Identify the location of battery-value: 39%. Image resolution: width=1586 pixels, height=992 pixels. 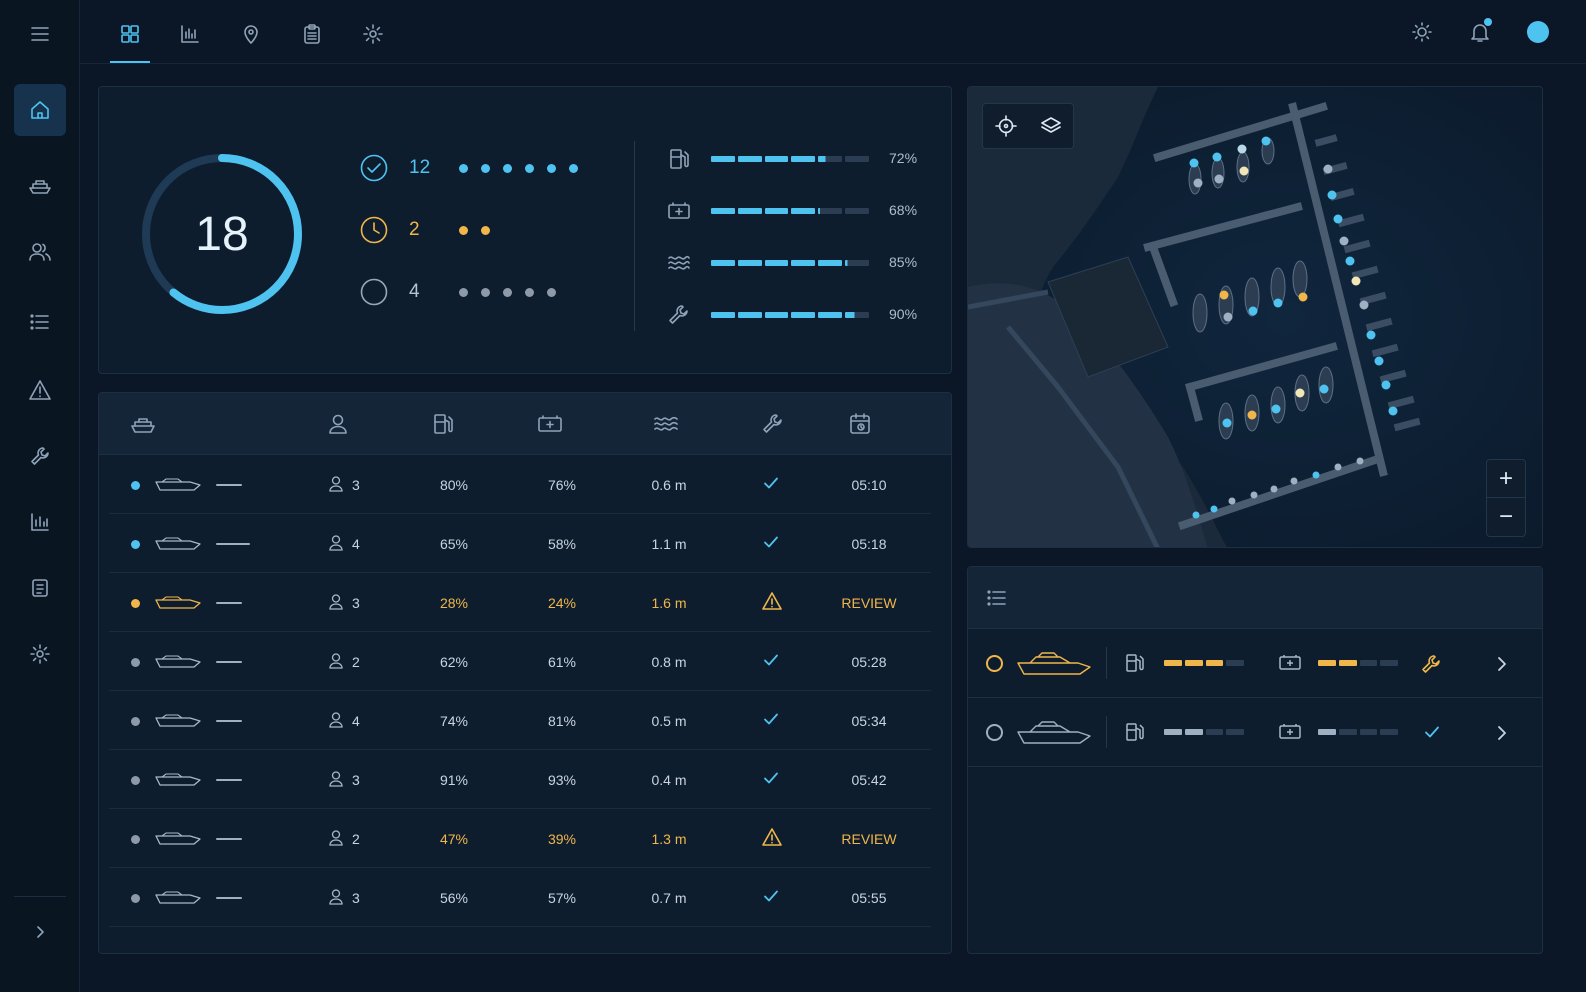
(562, 839).